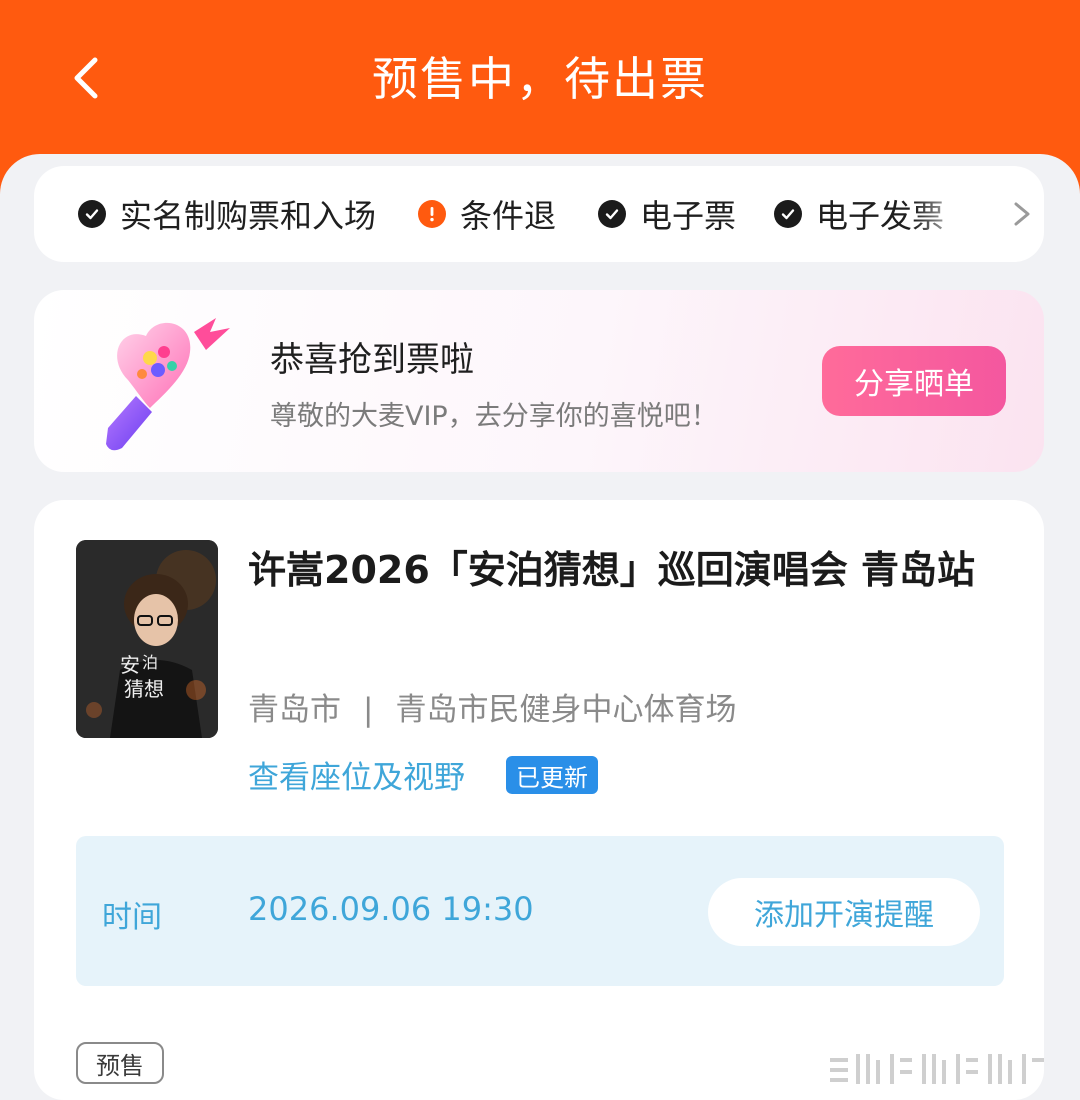  I want to click on tag-real-name: 实名制购票和入场, so click(227, 214).